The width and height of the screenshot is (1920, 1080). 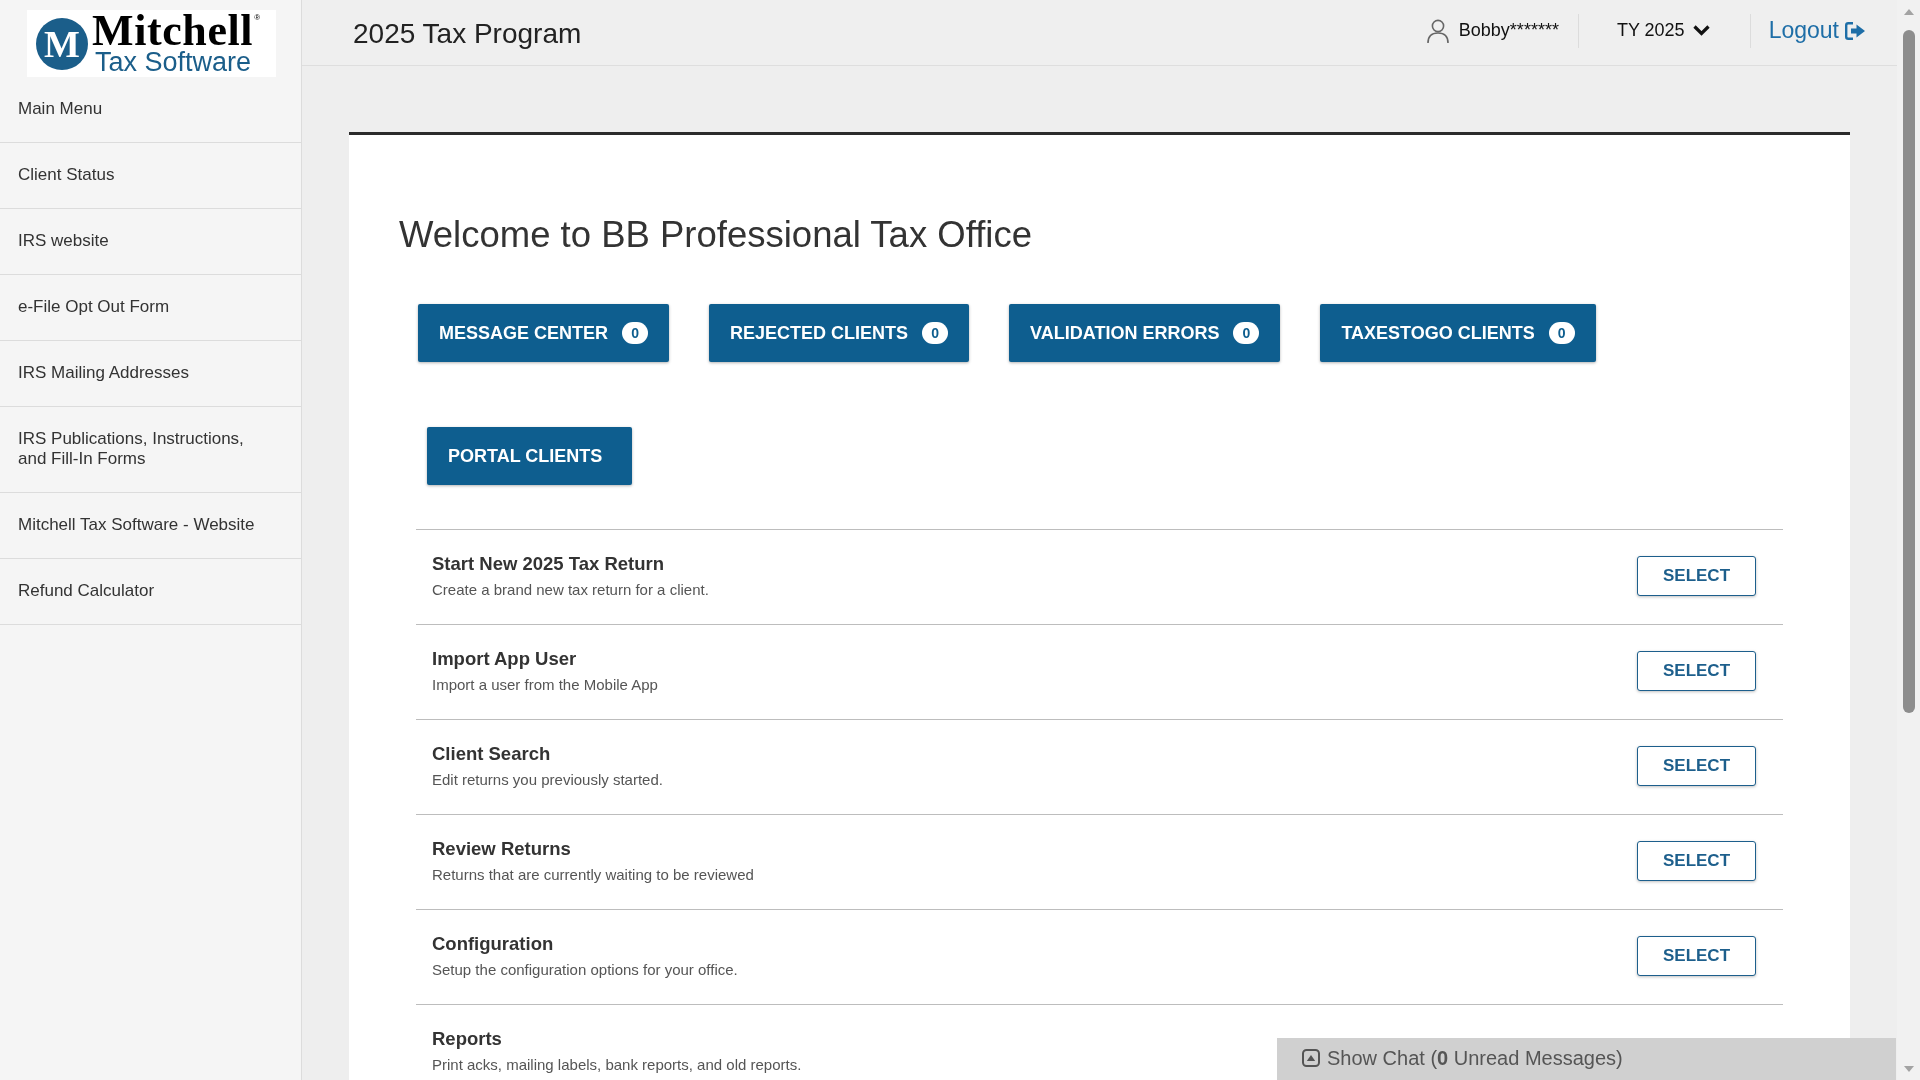 I want to click on logout-icon, so click(x=1855, y=30).